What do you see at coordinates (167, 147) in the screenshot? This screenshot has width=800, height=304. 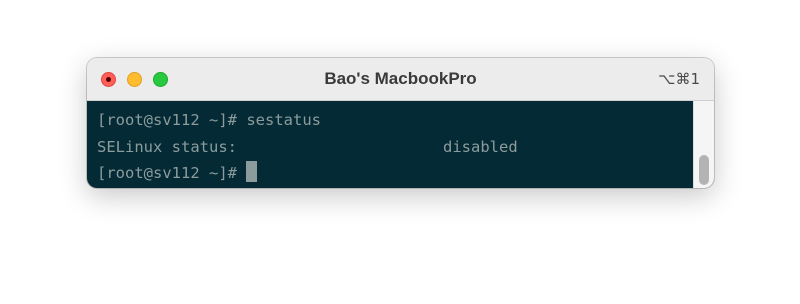 I see `status-label: SELinux status:` at bounding box center [167, 147].